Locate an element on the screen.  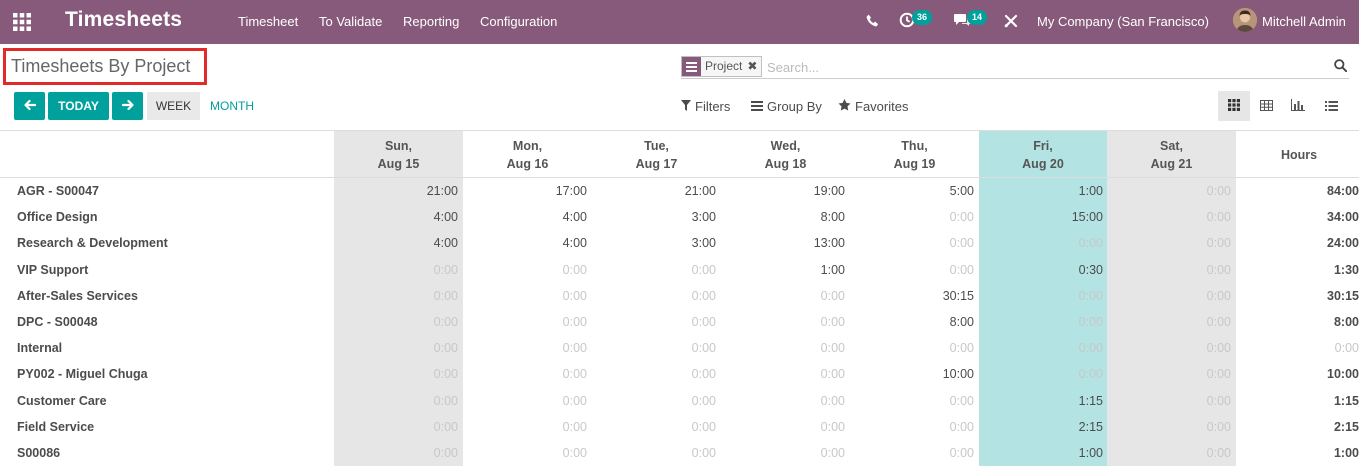
menu-reporting: Reporting is located at coordinates (431, 21).